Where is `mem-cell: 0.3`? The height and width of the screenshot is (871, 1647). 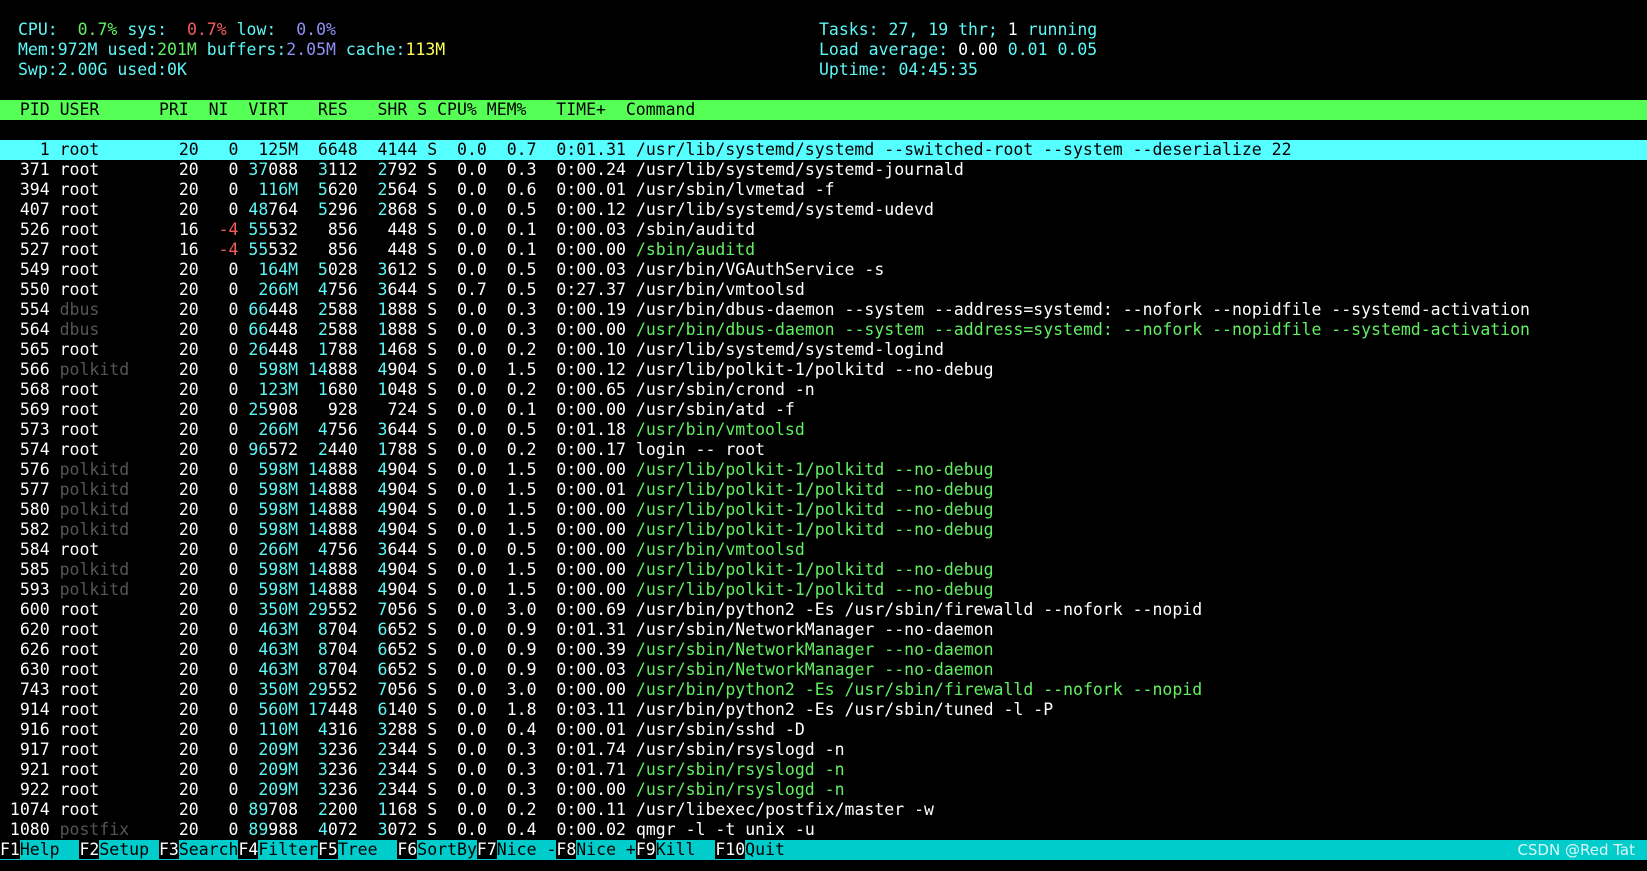 mem-cell: 0.3 is located at coordinates (516, 749).